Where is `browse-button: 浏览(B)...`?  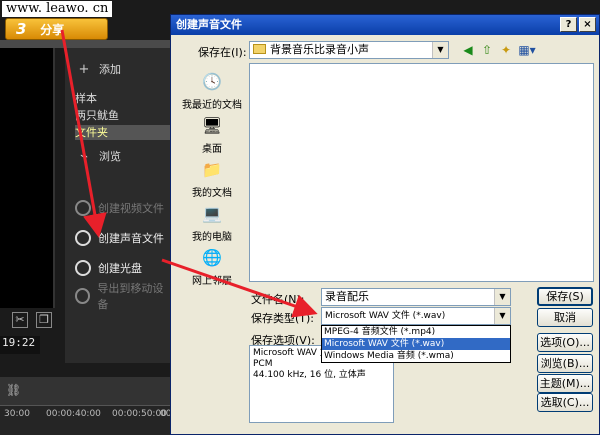
browse-button: 浏览(B)... is located at coordinates (565, 363).